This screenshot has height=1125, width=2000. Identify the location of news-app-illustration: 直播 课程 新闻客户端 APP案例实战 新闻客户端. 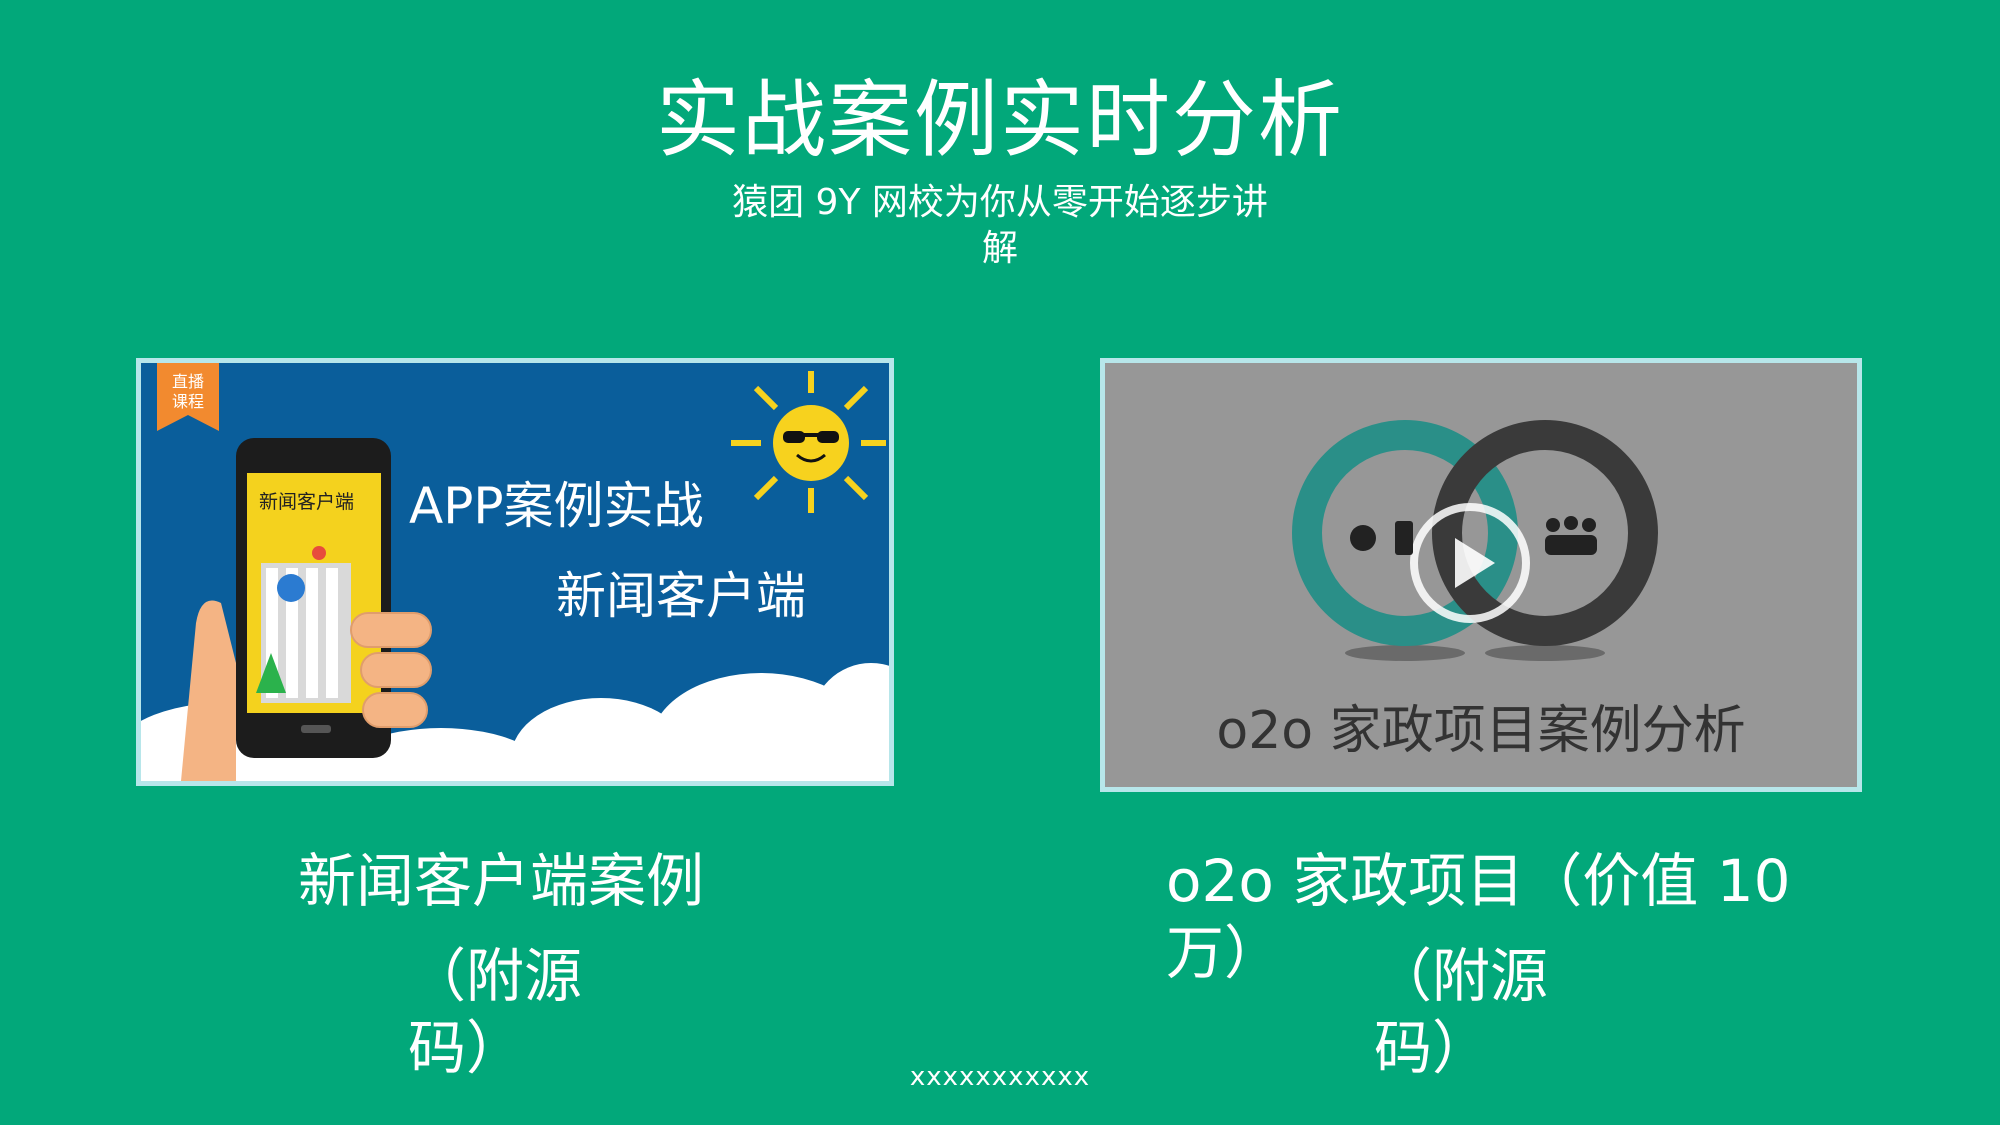
(515, 572).